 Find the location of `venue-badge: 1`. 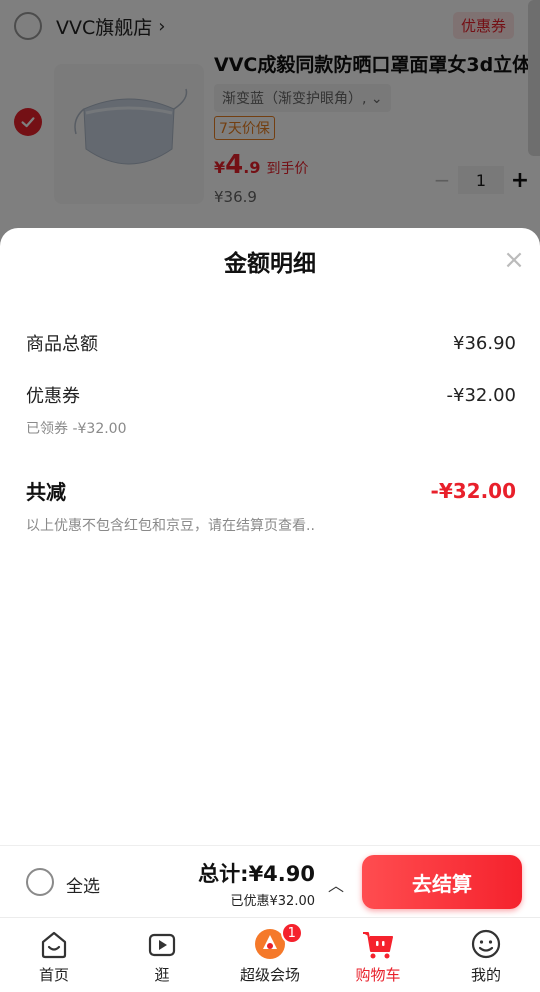

venue-badge: 1 is located at coordinates (291, 933).